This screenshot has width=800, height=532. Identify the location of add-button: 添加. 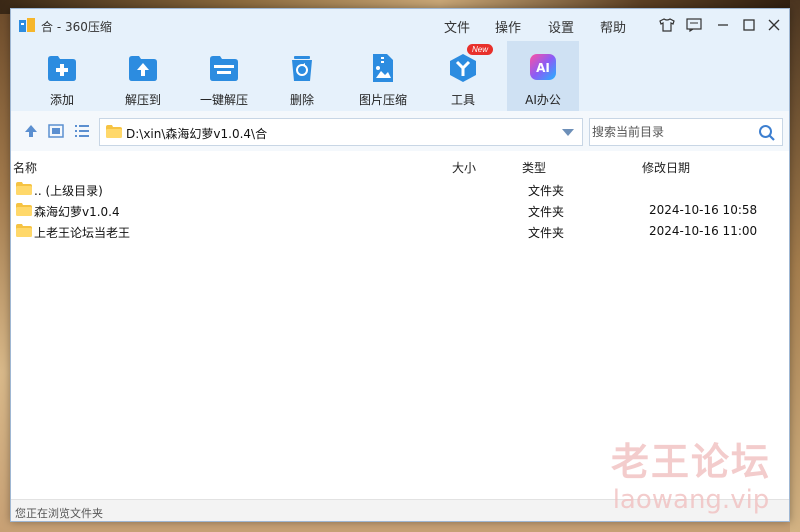
(62, 76).